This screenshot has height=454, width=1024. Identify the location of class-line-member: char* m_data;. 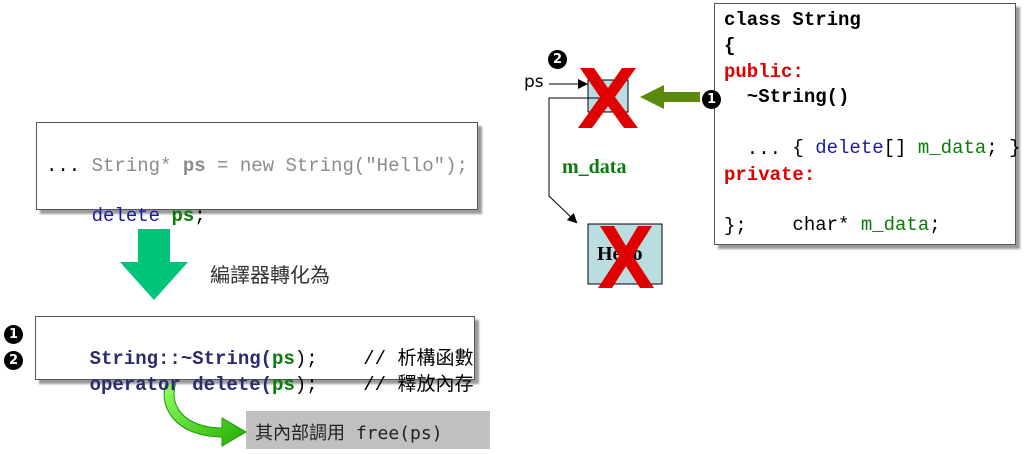
(855, 225).